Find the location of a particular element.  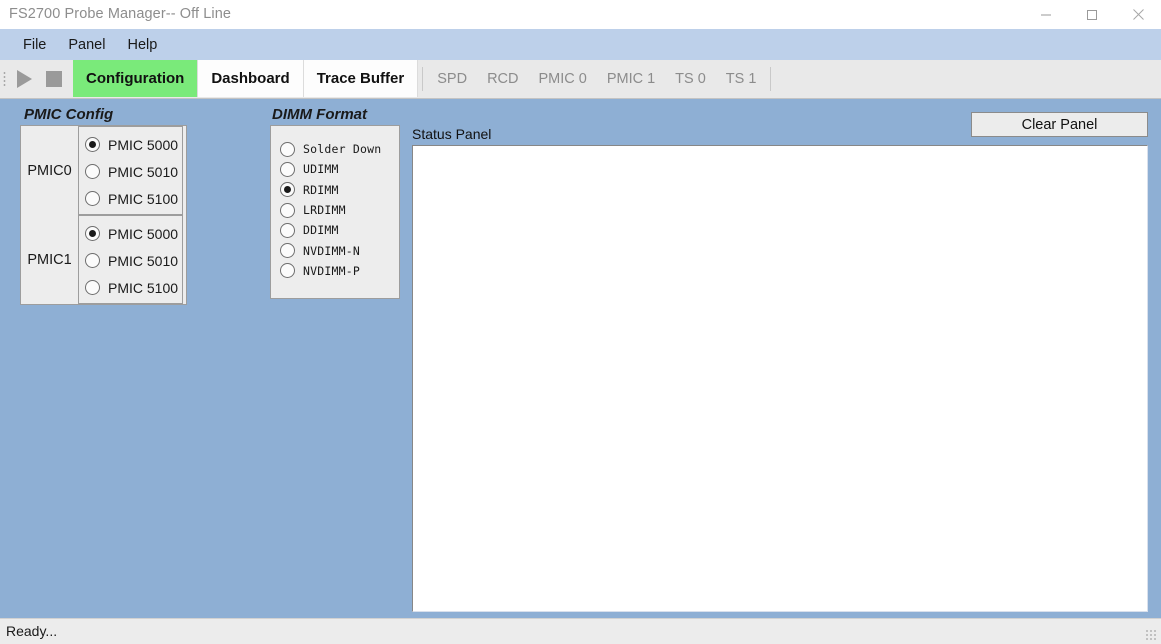

radio-nvdimm-n: NVDIMM-N is located at coordinates (339, 250).